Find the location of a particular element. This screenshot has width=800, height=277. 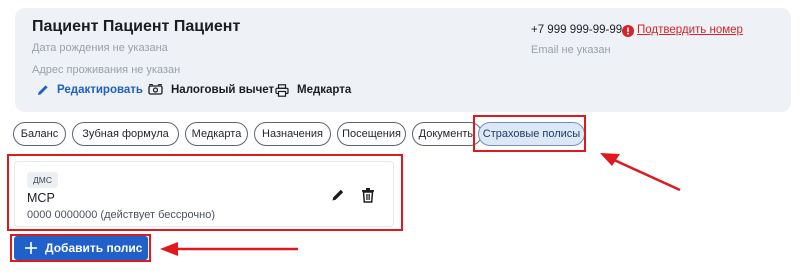

arrow-to-tab is located at coordinates (640, 172).